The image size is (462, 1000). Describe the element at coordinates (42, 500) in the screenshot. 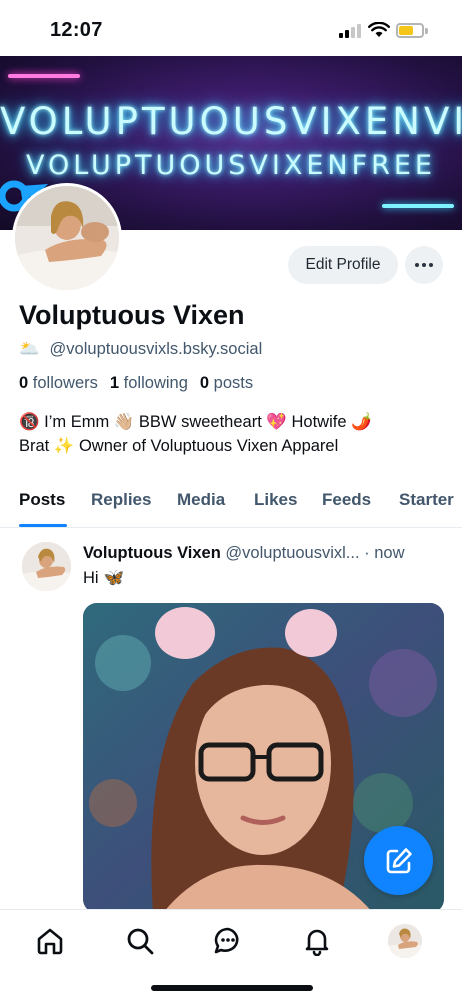

I see `tab-posts: Posts` at that location.